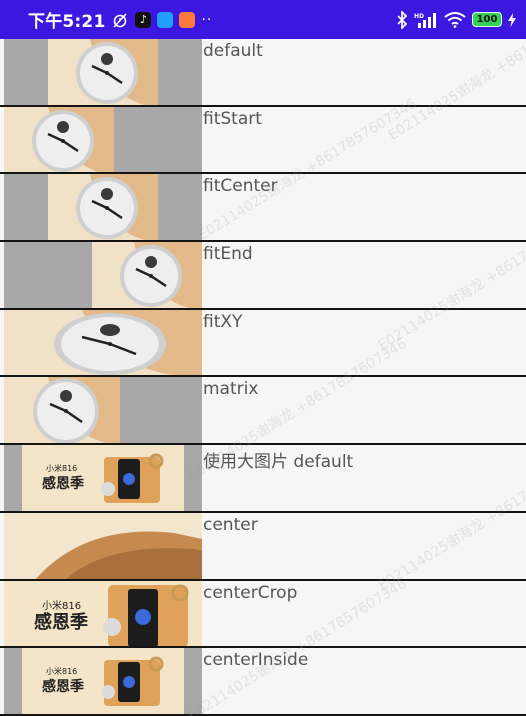 This screenshot has height=716, width=526. Describe the element at coordinates (207, 19) in the screenshot. I see `more-notifications-icon: ··` at that location.